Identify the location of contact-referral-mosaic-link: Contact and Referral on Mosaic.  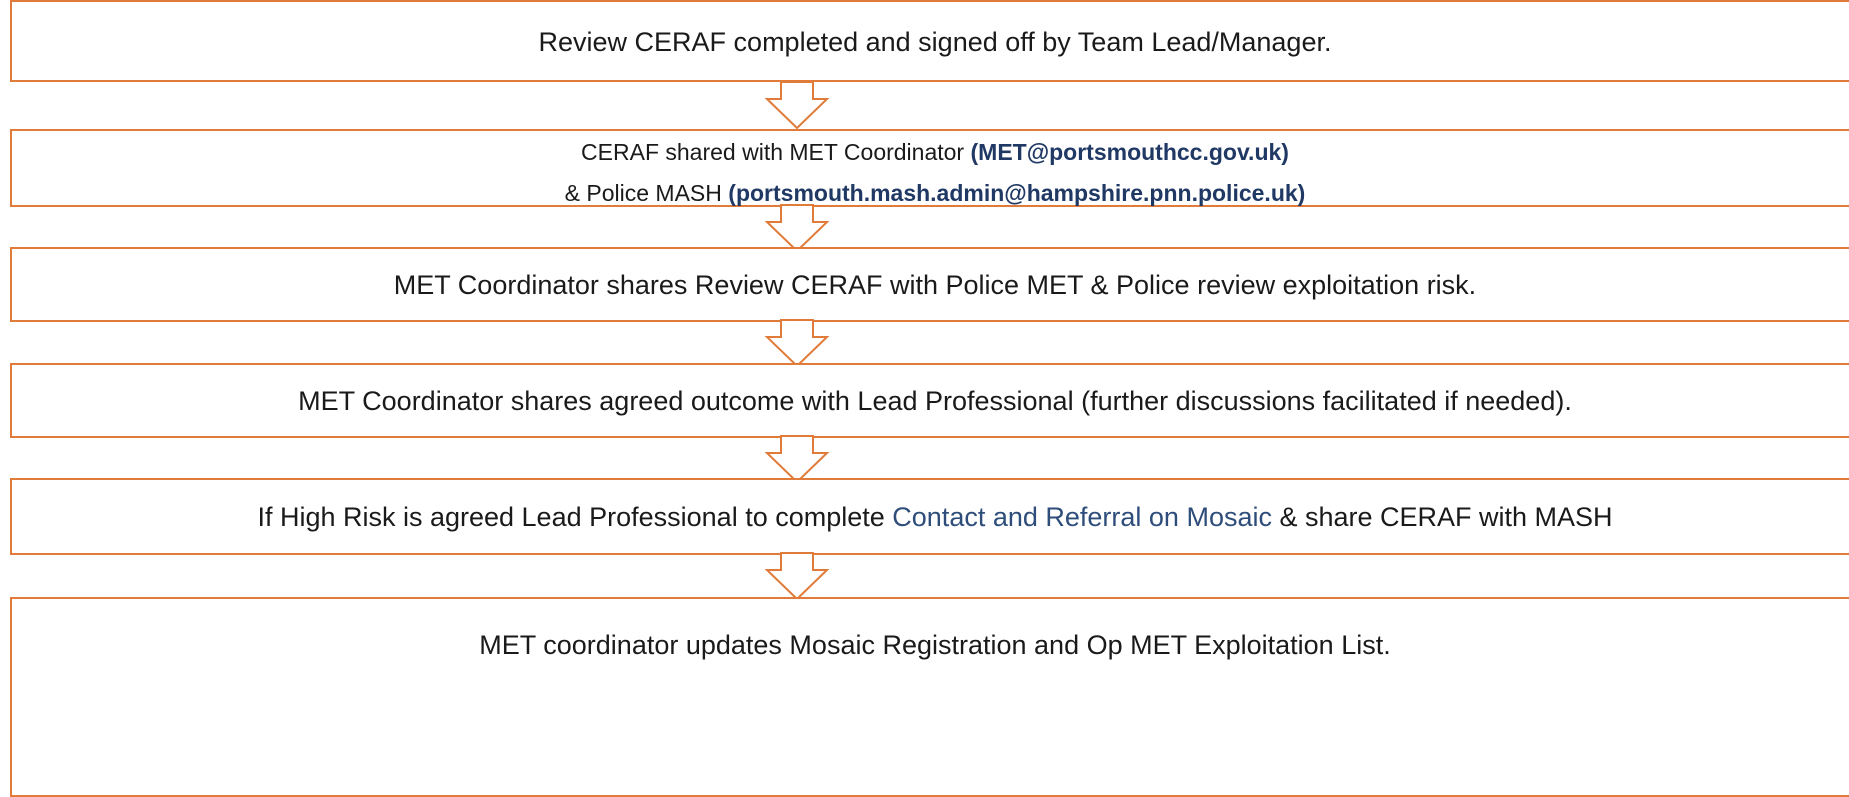
(1082, 517).